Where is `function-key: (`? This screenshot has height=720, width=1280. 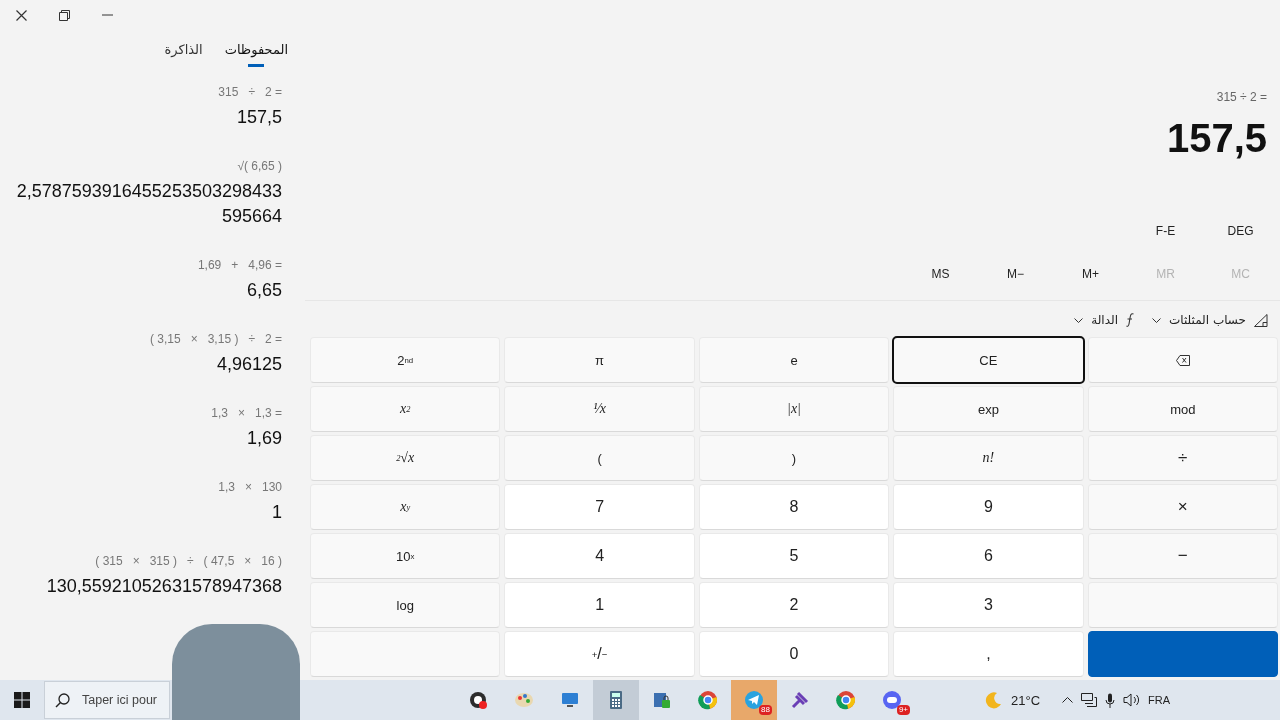
function-key: ( is located at coordinates (599, 458).